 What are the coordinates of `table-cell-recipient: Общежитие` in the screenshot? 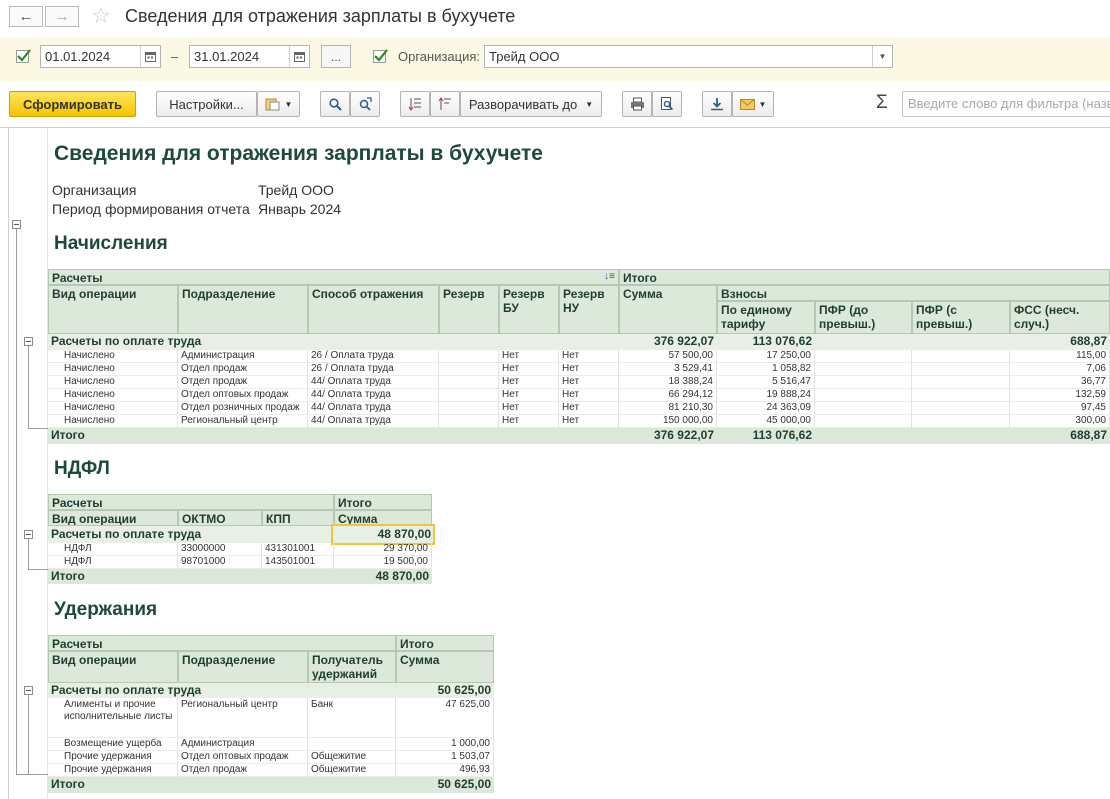 It's located at (352, 757).